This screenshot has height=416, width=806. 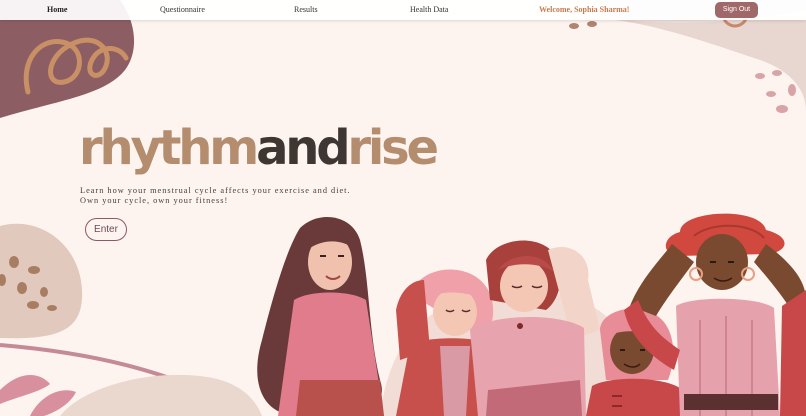 I want to click on nav-results-link: Results, so click(x=306, y=9).